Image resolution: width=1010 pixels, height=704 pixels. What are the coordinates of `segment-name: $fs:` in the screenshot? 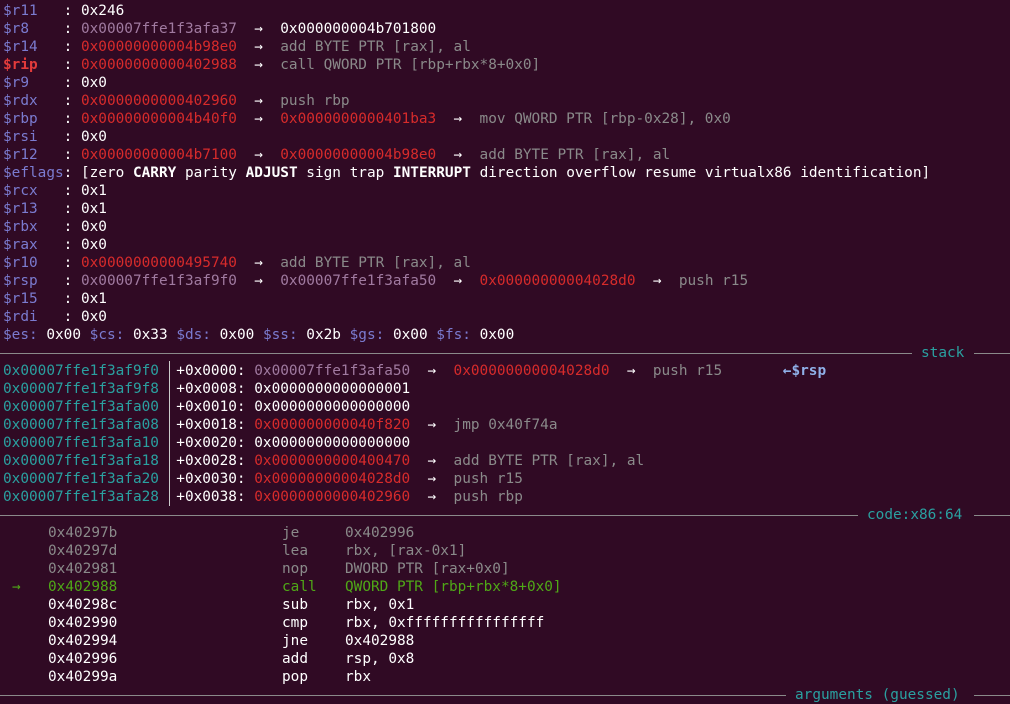 It's located at (453, 335).